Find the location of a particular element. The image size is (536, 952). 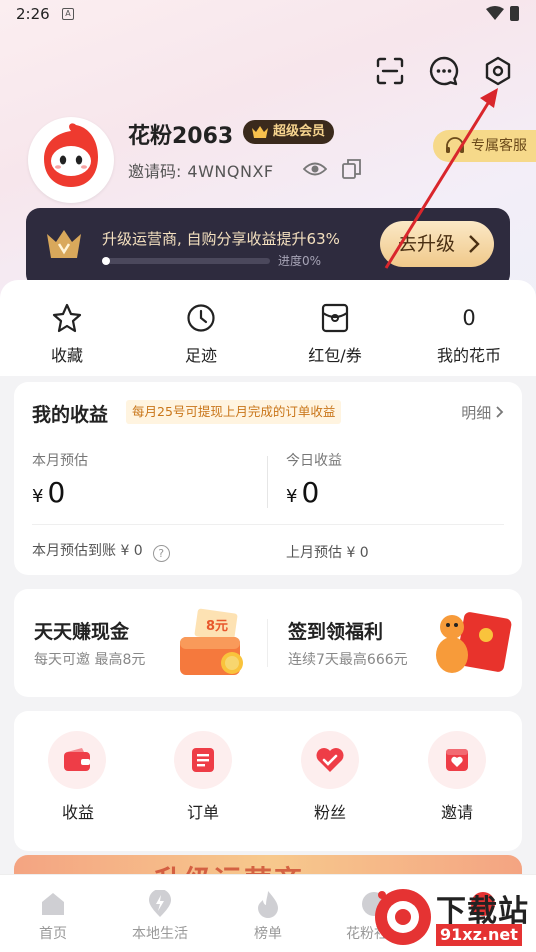

watermark: 下载站 91xz.net is located at coordinates (454, 918).